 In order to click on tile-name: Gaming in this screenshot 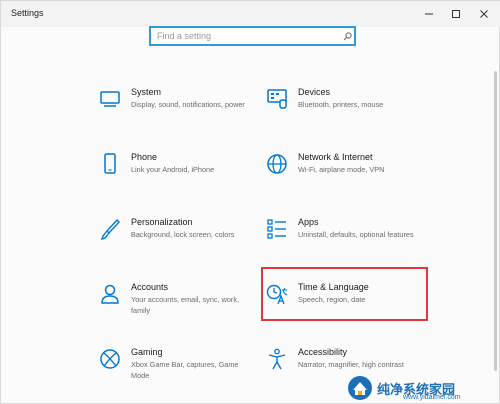, I will do `click(147, 352)`.